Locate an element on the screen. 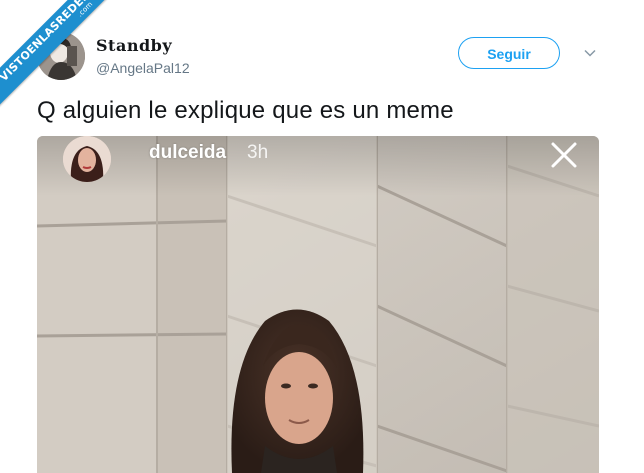 The width and height of the screenshot is (644, 473). user-handle: @AngelaPal12 is located at coordinates (143, 68).